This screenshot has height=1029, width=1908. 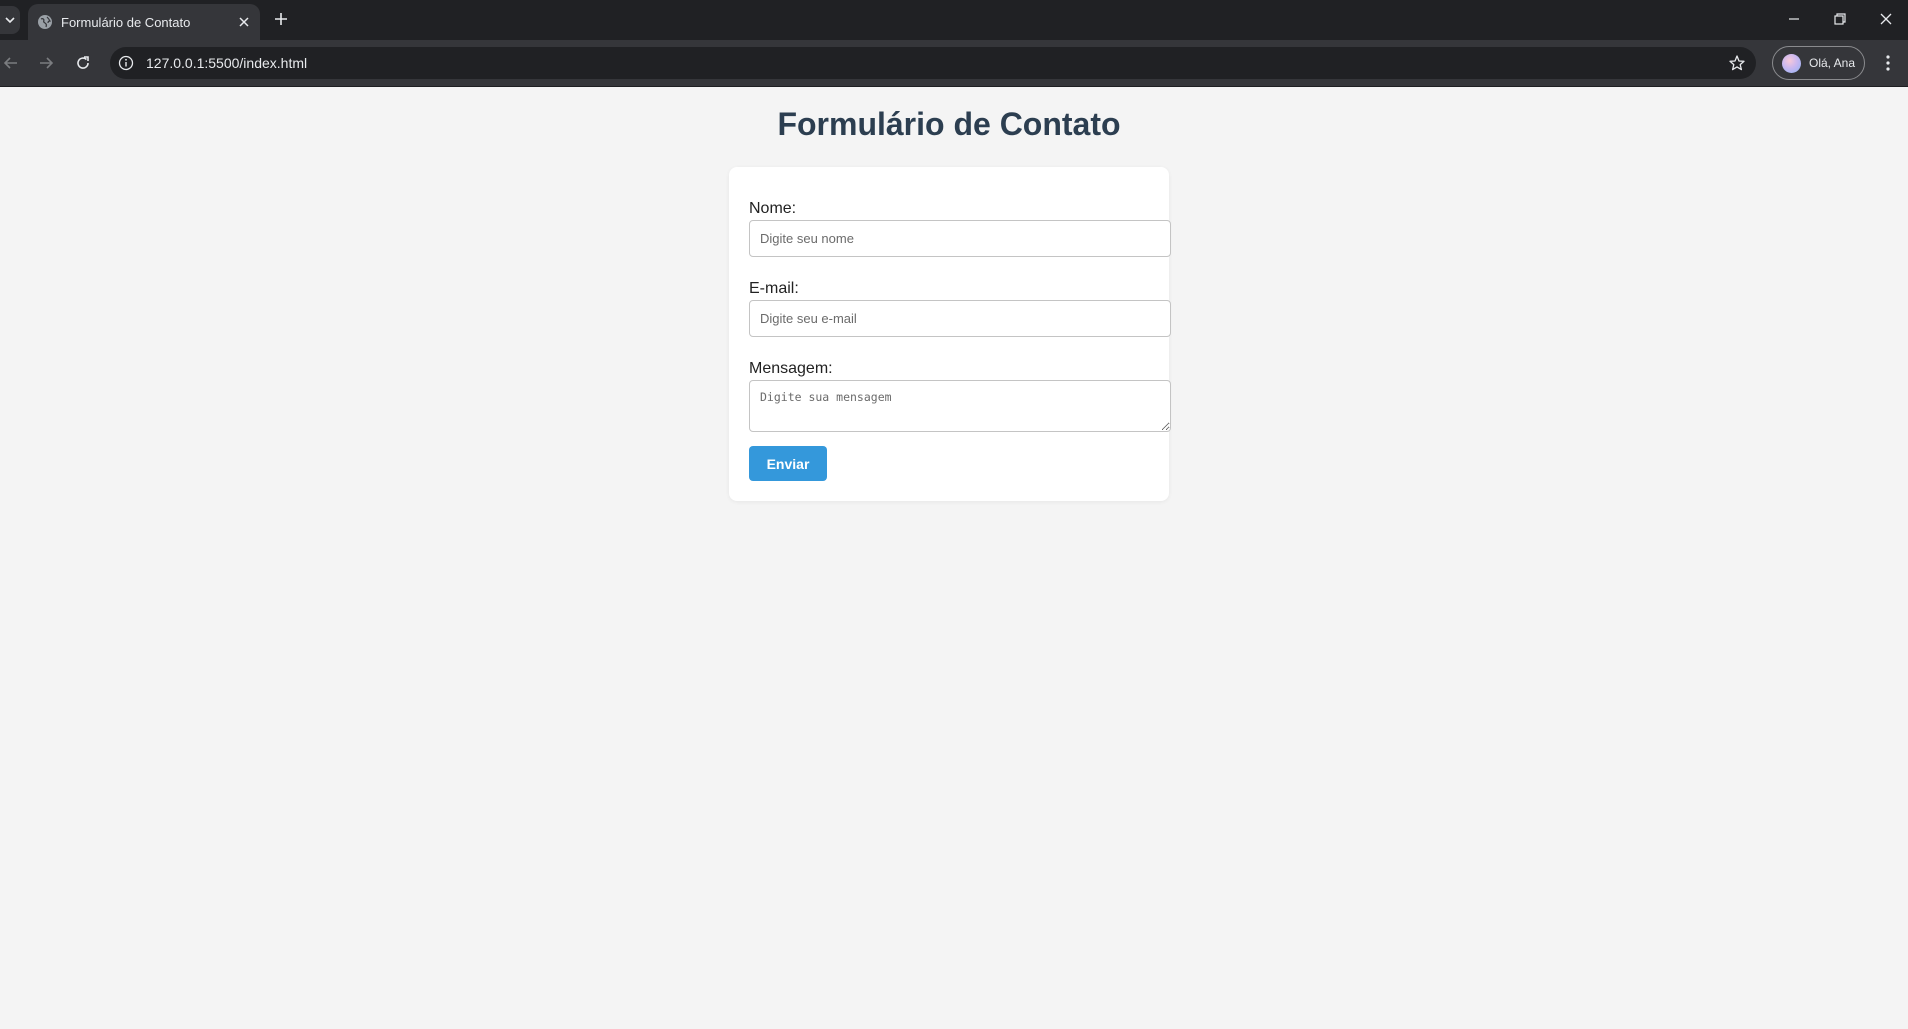 I want to click on profile-button: Olá, Ana, so click(x=1818, y=63).